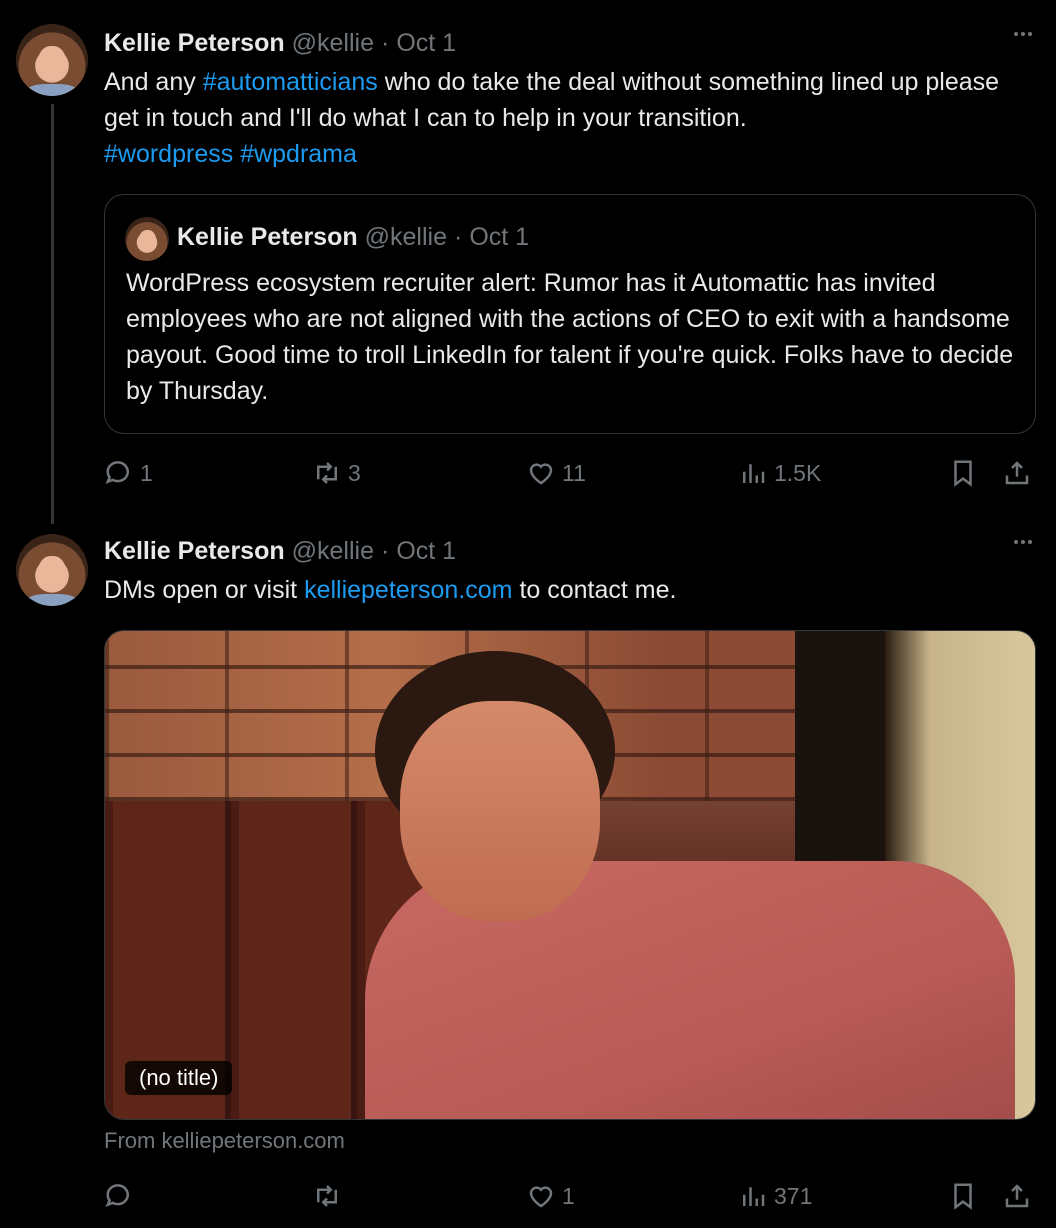 The height and width of the screenshot is (1228, 1056). I want to click on reply-button: 1, so click(128, 473).